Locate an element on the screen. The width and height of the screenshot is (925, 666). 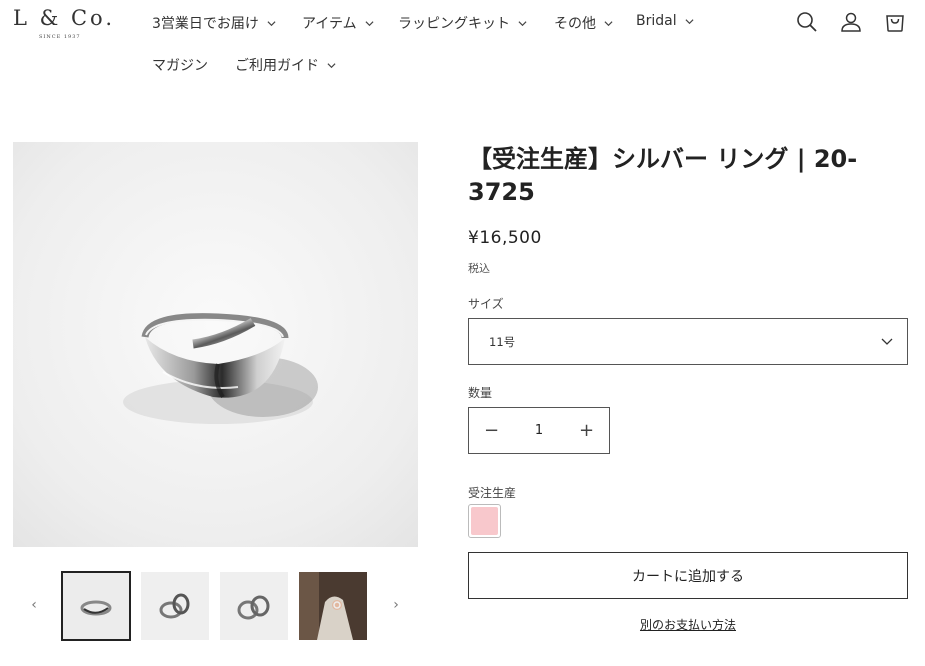
variant-swatch is located at coordinates (484, 521).